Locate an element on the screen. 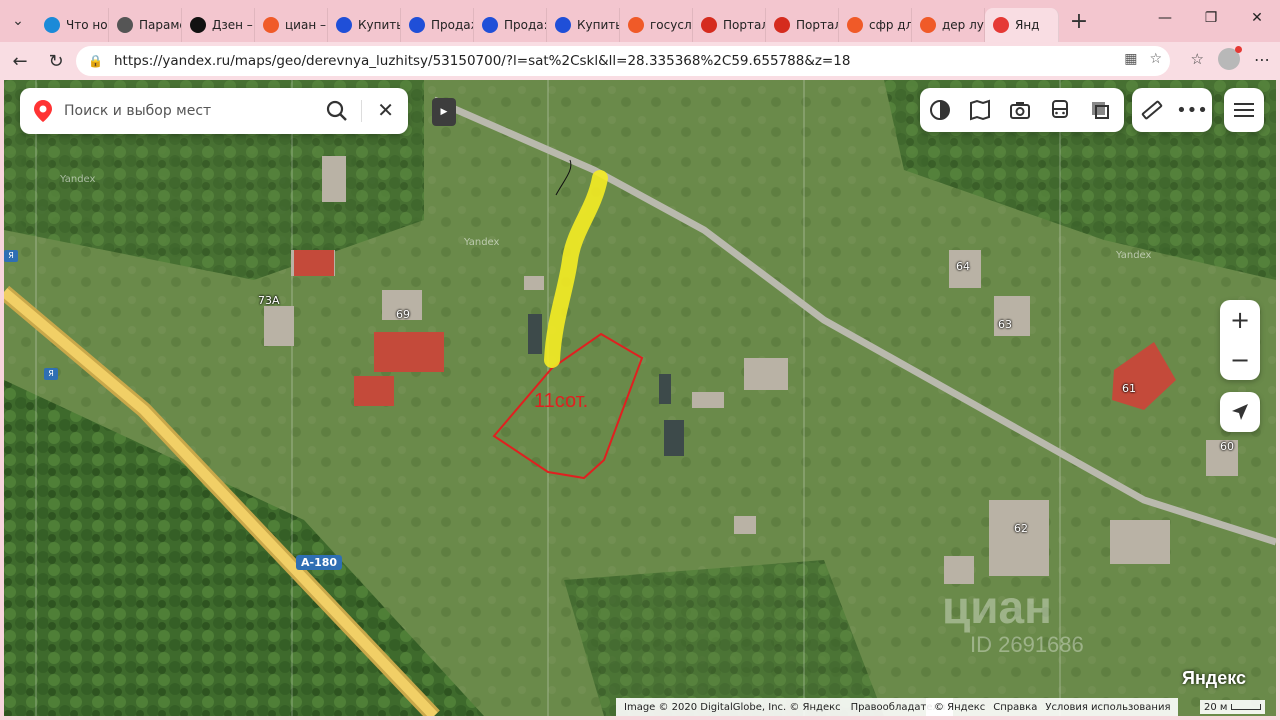 This screenshot has width=1280, height=720. map-footer-links: © Яндекс Справка Условия использования is located at coordinates (1052, 707).